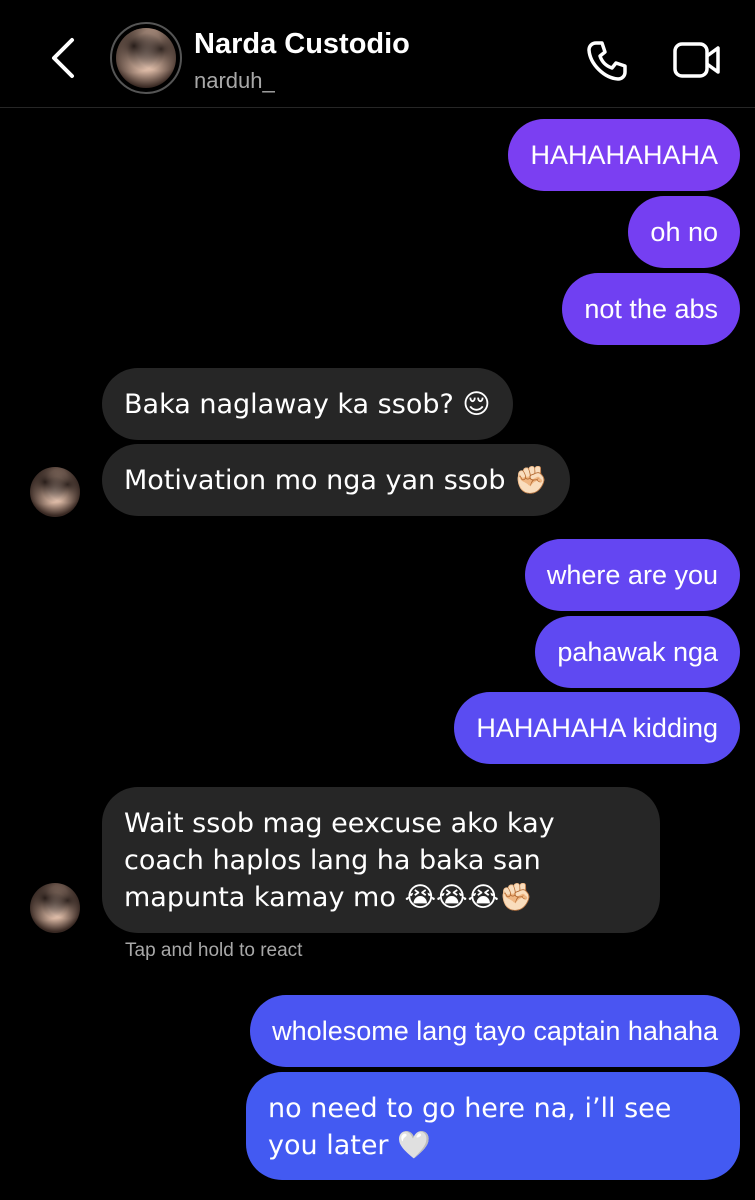 This screenshot has height=1200, width=755. I want to click on message-sent: wholesome lang tayo captain hahaha, so click(495, 1031).